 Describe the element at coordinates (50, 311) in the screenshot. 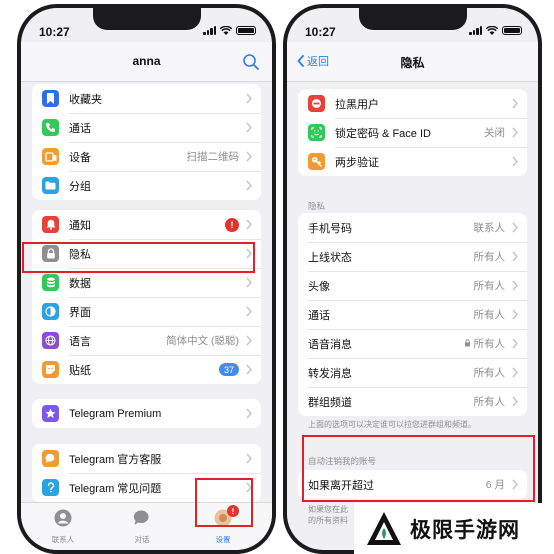

I see `appearance-icon` at that location.